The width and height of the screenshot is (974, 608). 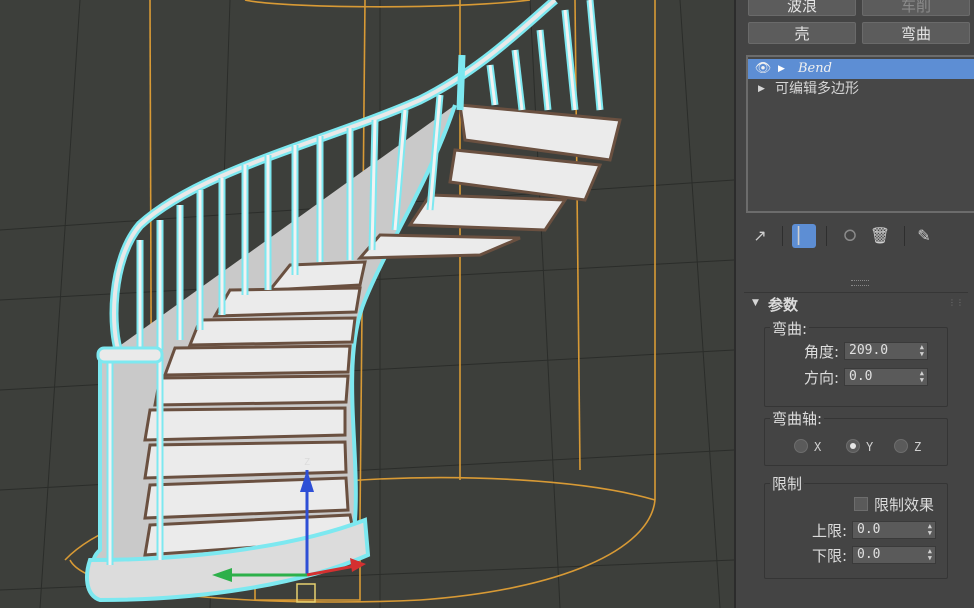 I want to click on rollout-title: 参数, so click(x=783, y=304).